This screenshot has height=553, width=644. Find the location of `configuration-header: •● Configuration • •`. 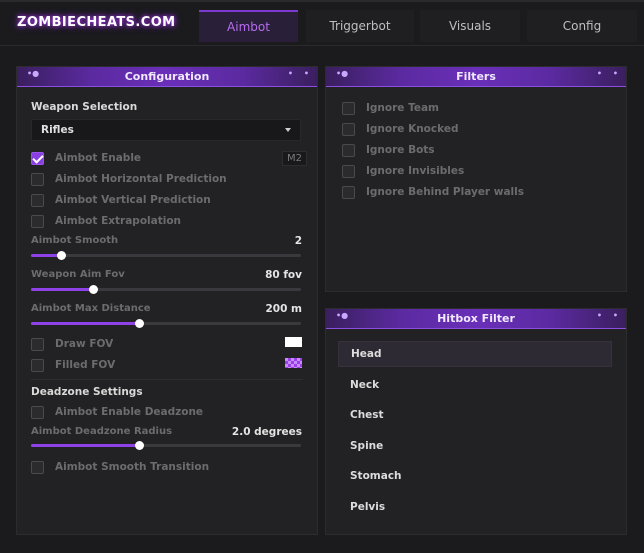

configuration-header: •● Configuration • • is located at coordinates (167, 77).